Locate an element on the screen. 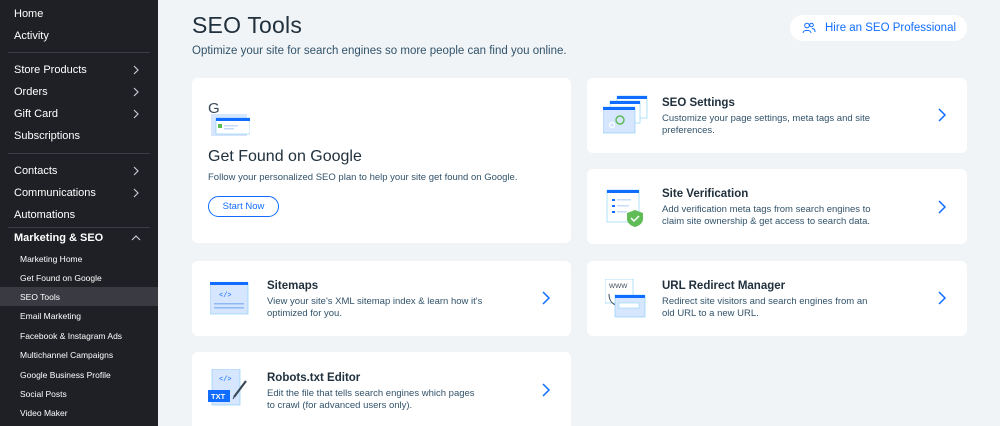 The width and height of the screenshot is (1000, 426). hire-seo-professional-label: Hire an SEO Professional is located at coordinates (891, 28).